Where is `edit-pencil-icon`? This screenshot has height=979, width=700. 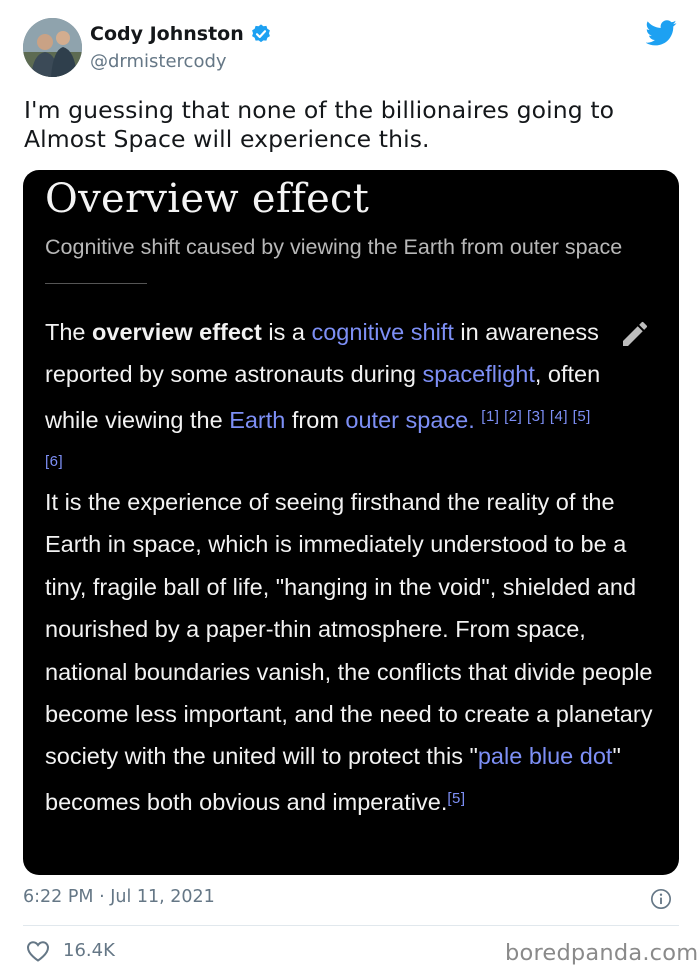 edit-pencil-icon is located at coordinates (635, 334).